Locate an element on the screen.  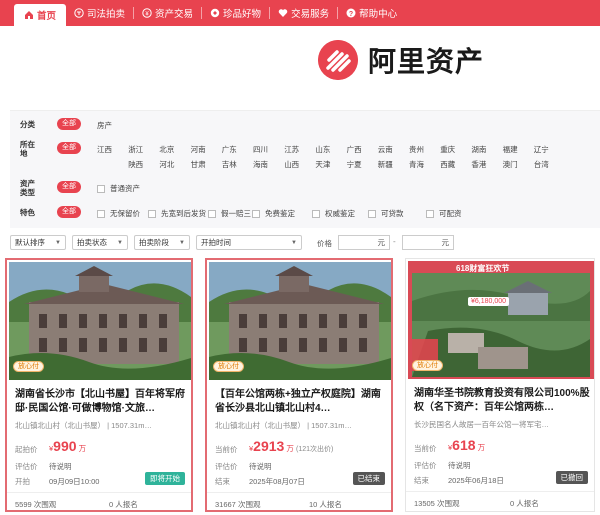
promo-banner: 618财富狂欢节 is located at coordinates (483, 268).